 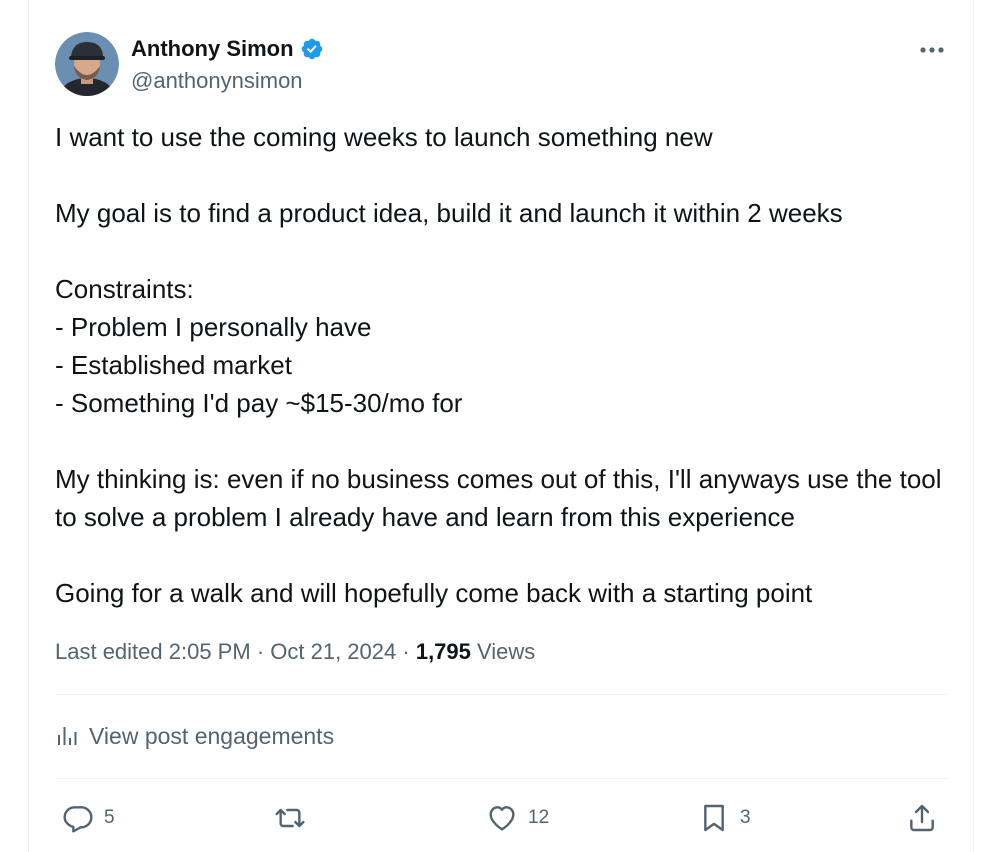 What do you see at coordinates (211, 736) in the screenshot?
I see `view-engagements-label: View post engagements` at bounding box center [211, 736].